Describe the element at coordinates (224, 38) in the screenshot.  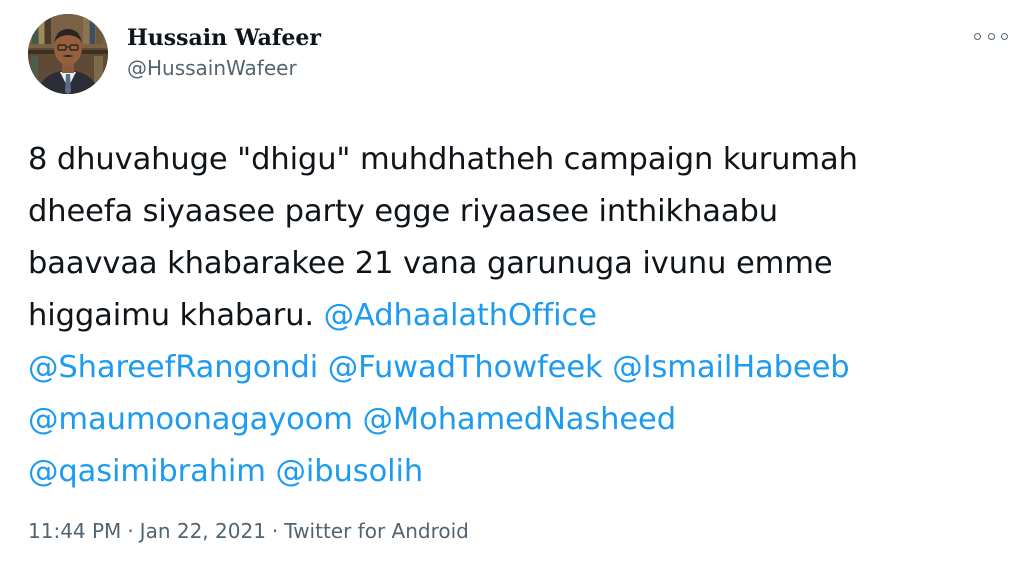
I see `author-display-name: Hussain Wafeer` at that location.